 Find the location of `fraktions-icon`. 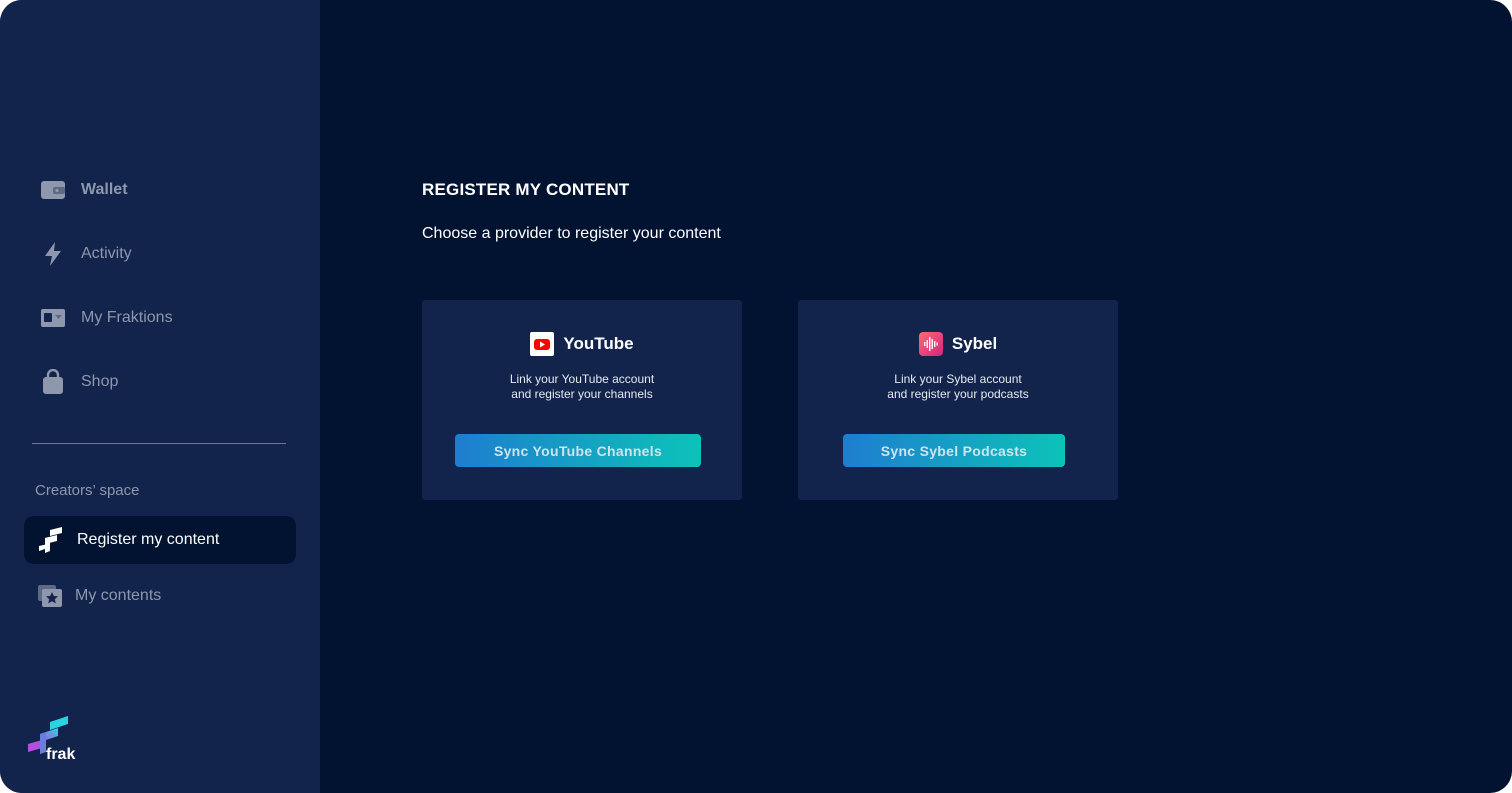

fraktions-icon is located at coordinates (53, 318).